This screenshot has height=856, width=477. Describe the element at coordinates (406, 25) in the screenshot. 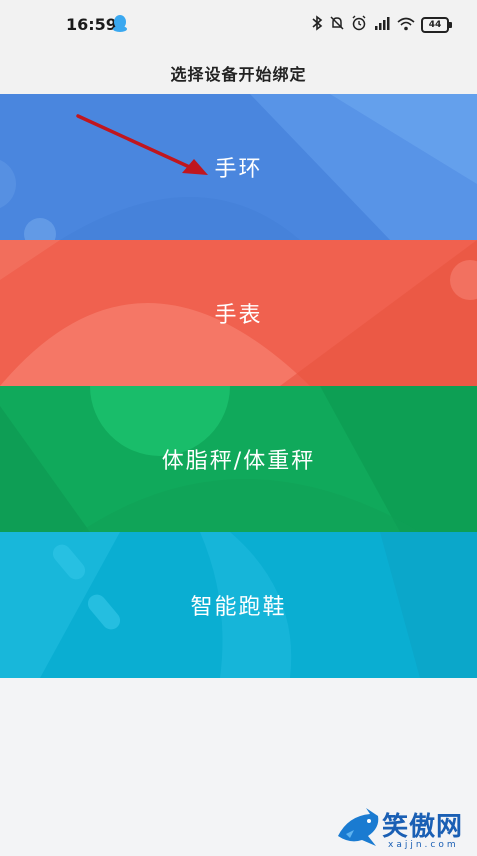

I see `wifi-icon` at that location.